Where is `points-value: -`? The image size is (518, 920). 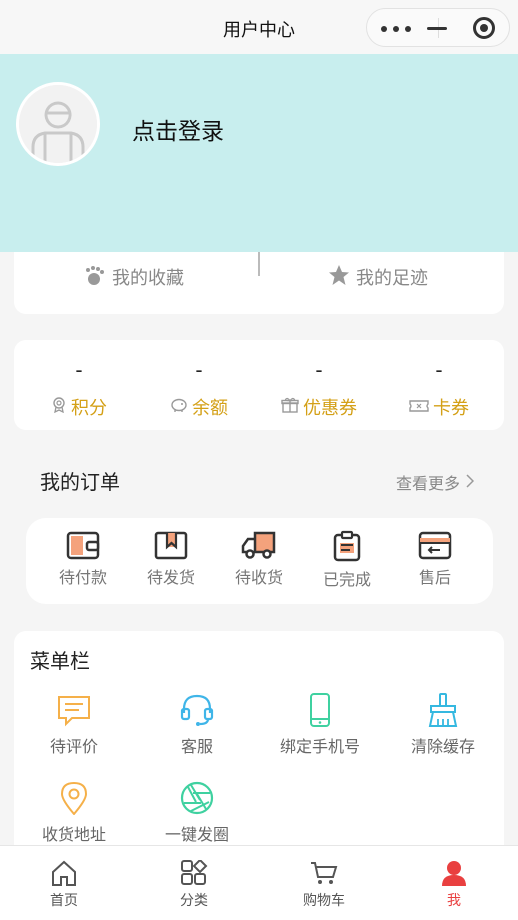
points-value: - is located at coordinates (79, 370).